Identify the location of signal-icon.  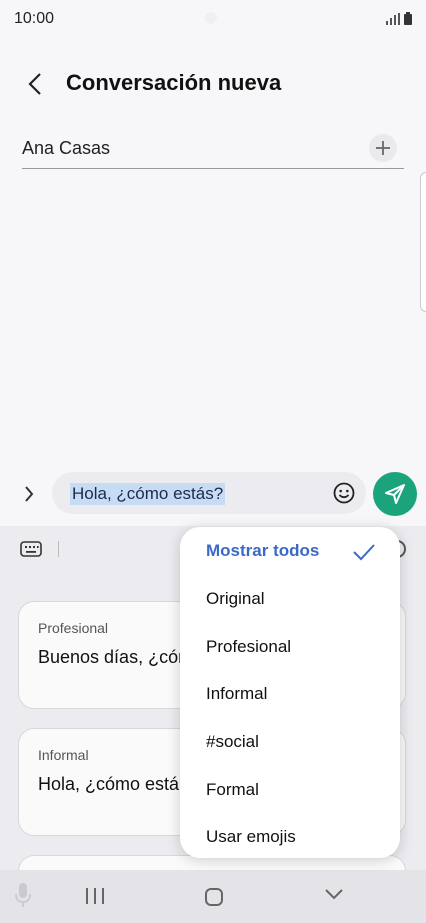
(393, 19).